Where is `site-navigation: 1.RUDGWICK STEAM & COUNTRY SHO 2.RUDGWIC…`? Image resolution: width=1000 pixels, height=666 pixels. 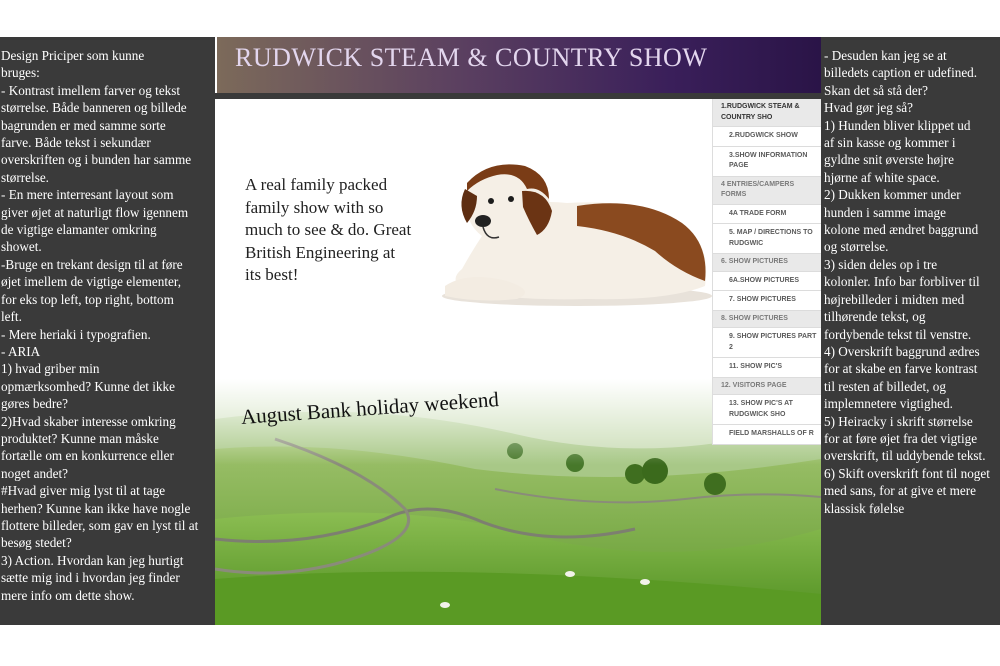
site-navigation: 1.RUDGWICK STEAM & COUNTRY SHO 2.RUDGWIC… is located at coordinates (767, 272).